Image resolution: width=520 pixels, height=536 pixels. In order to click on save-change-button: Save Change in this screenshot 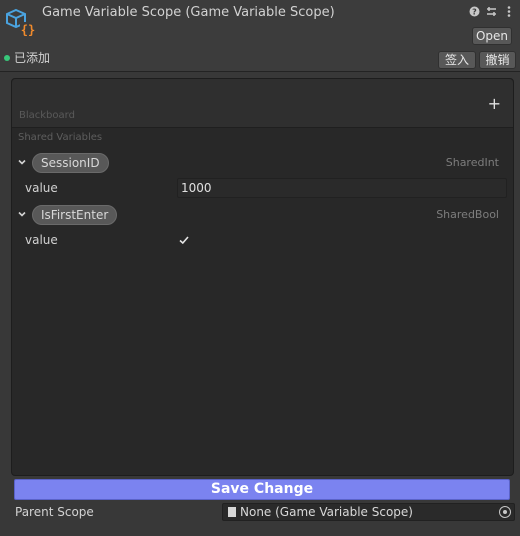, I will do `click(262, 489)`.